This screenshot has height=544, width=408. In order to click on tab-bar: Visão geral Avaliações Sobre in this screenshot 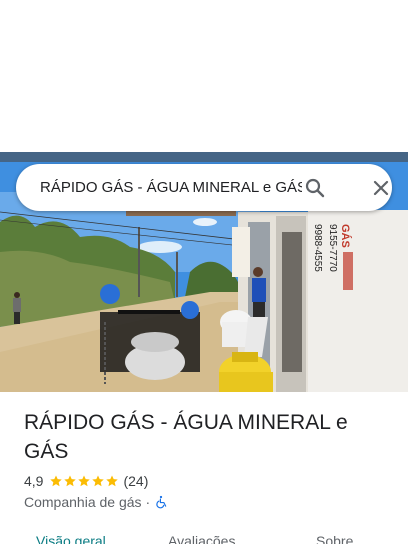, I will do `click(204, 536)`.